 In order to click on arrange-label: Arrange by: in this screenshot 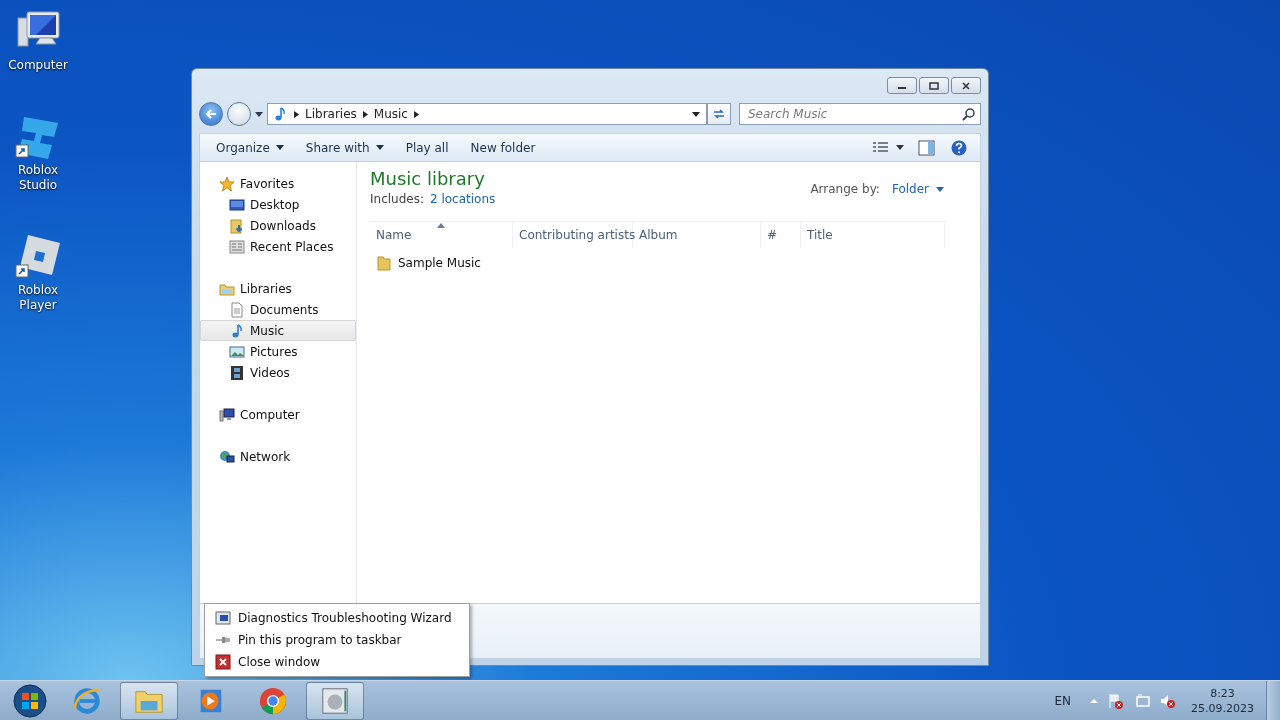, I will do `click(845, 189)`.